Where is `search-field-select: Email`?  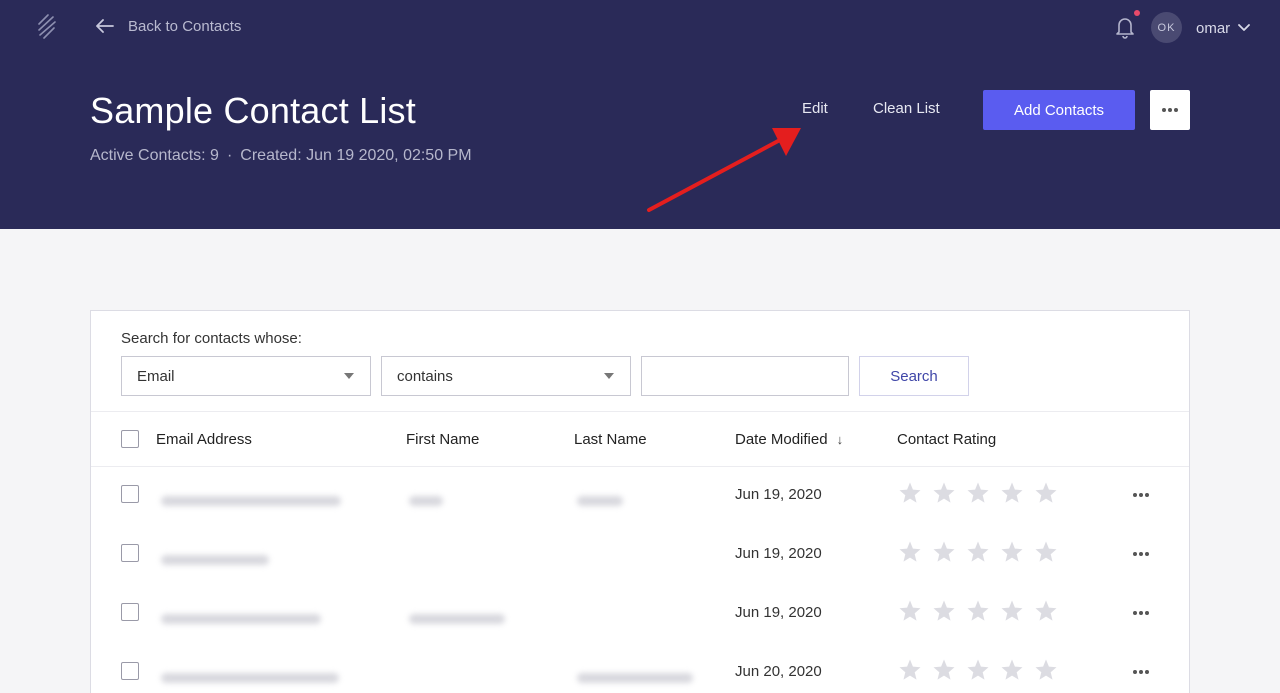 search-field-select: Email is located at coordinates (246, 376).